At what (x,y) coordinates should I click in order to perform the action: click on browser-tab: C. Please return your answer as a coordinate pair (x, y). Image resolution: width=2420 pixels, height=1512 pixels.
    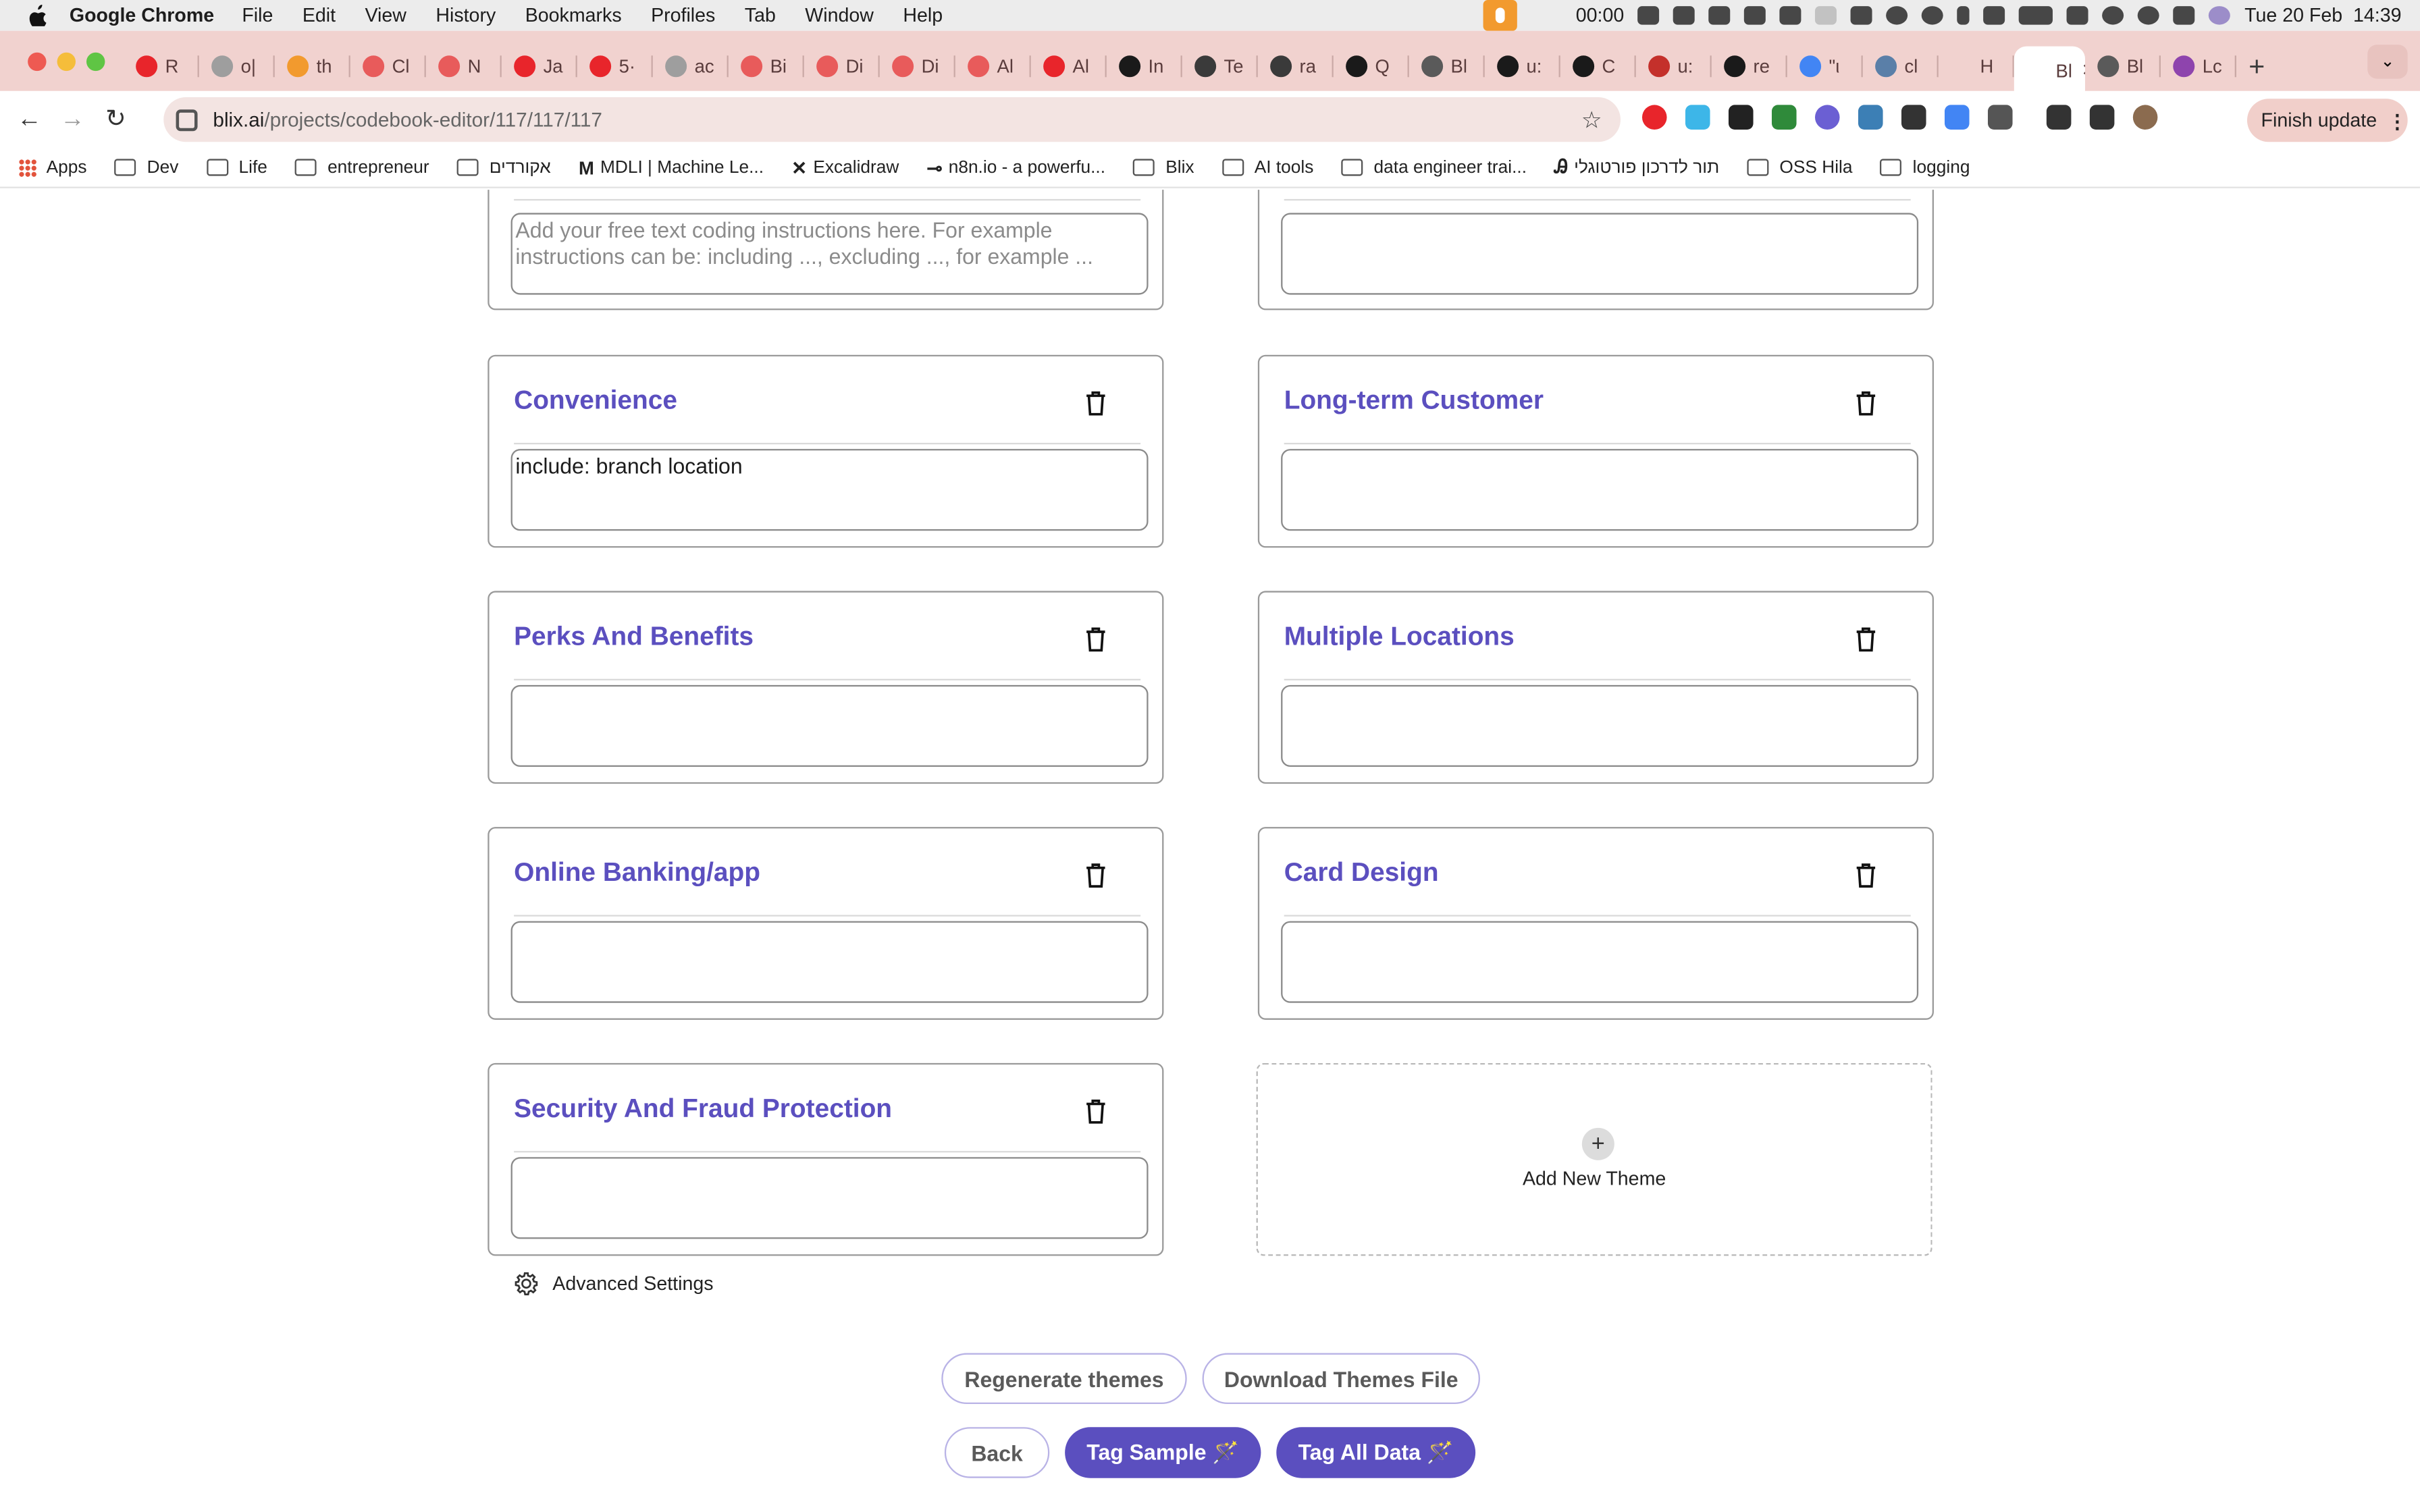
    Looking at the image, I should click on (1598, 66).